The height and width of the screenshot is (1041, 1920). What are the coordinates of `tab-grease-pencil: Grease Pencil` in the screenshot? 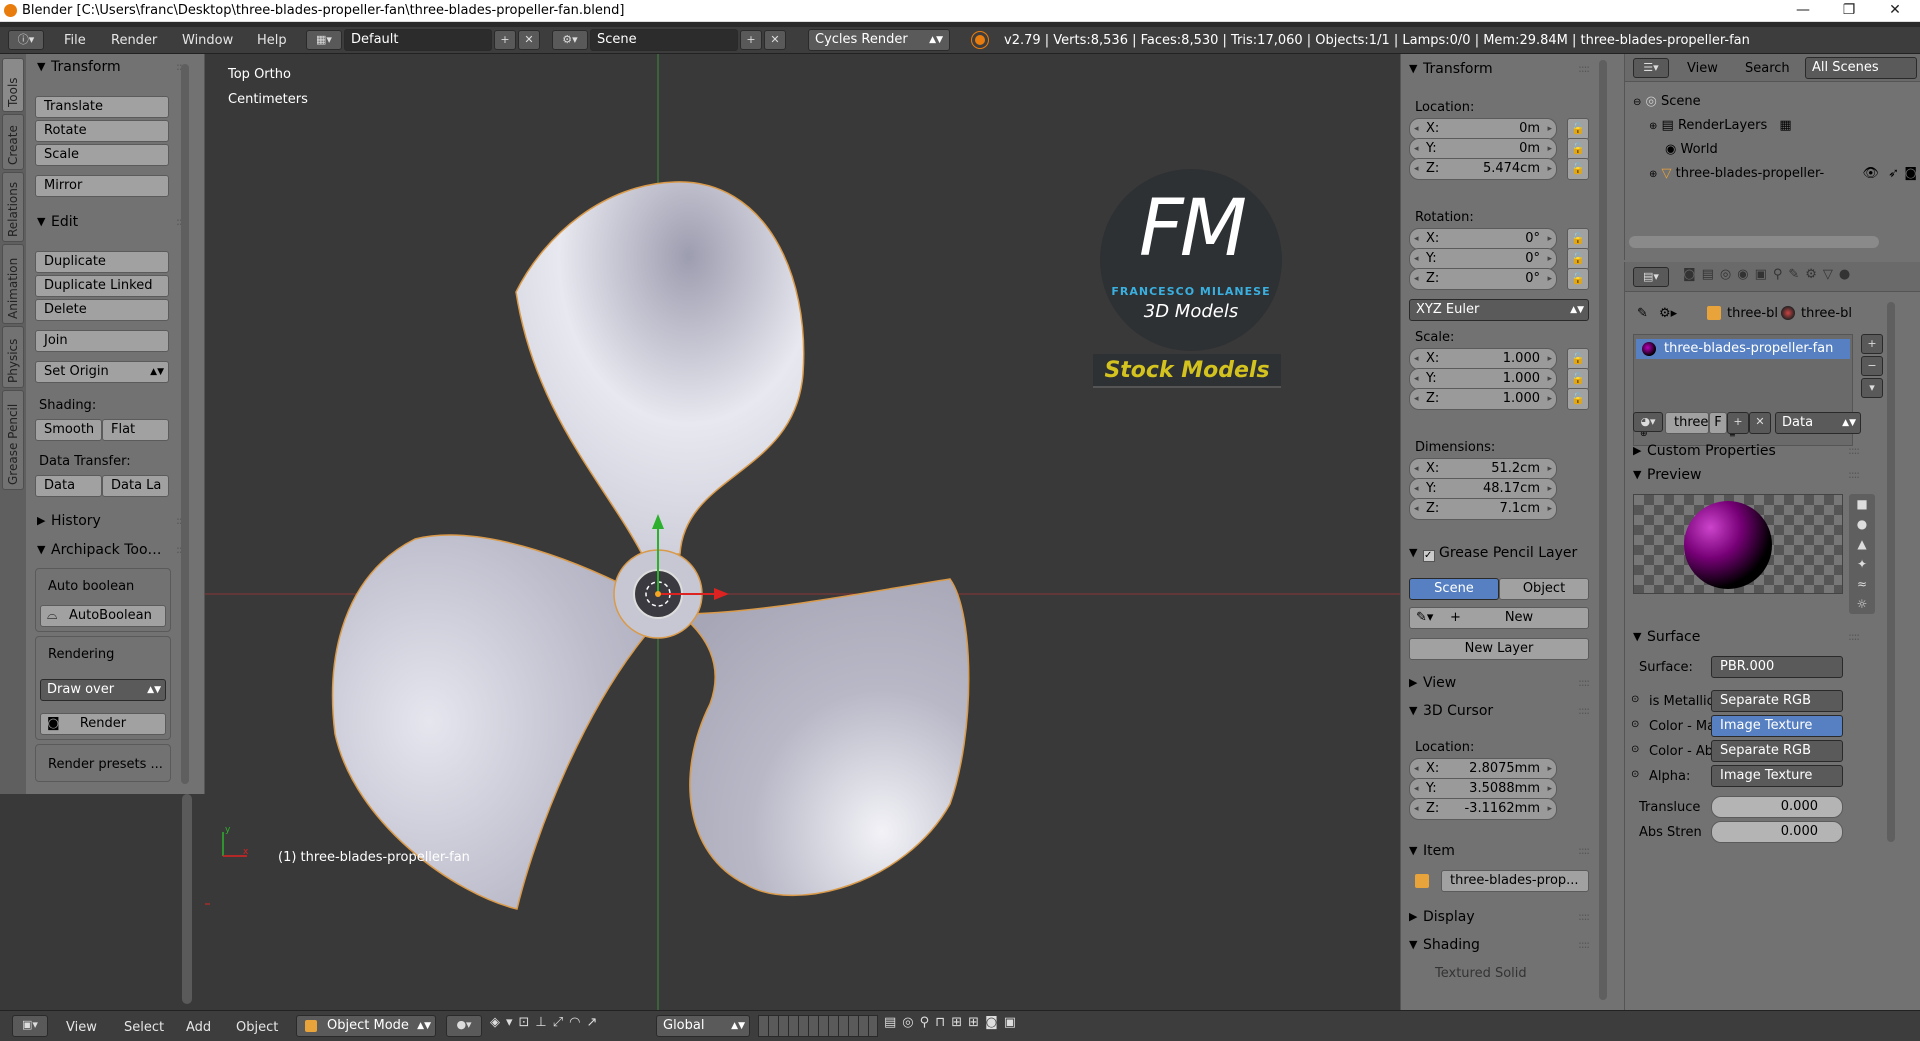 It's located at (13, 440).